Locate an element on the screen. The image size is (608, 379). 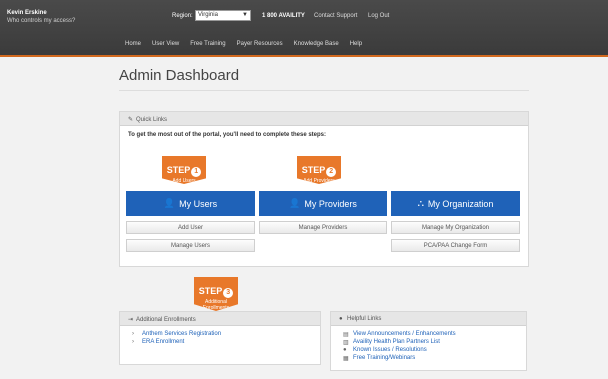
nav-home: Home is located at coordinates (133, 44).